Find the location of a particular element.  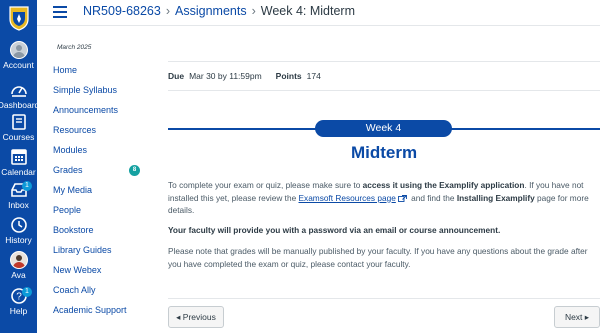

inbox-badge: 1 is located at coordinates (27, 186).